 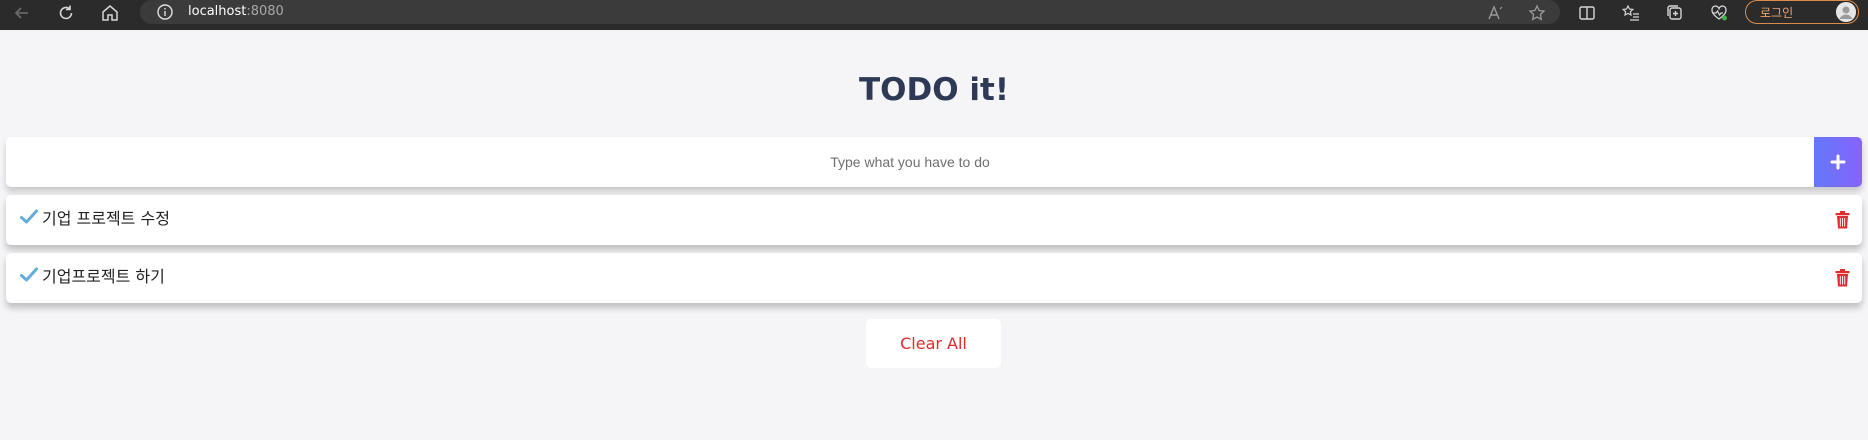 I want to click on todo-item: 기업프로젝트 하기, so click(x=934, y=278).